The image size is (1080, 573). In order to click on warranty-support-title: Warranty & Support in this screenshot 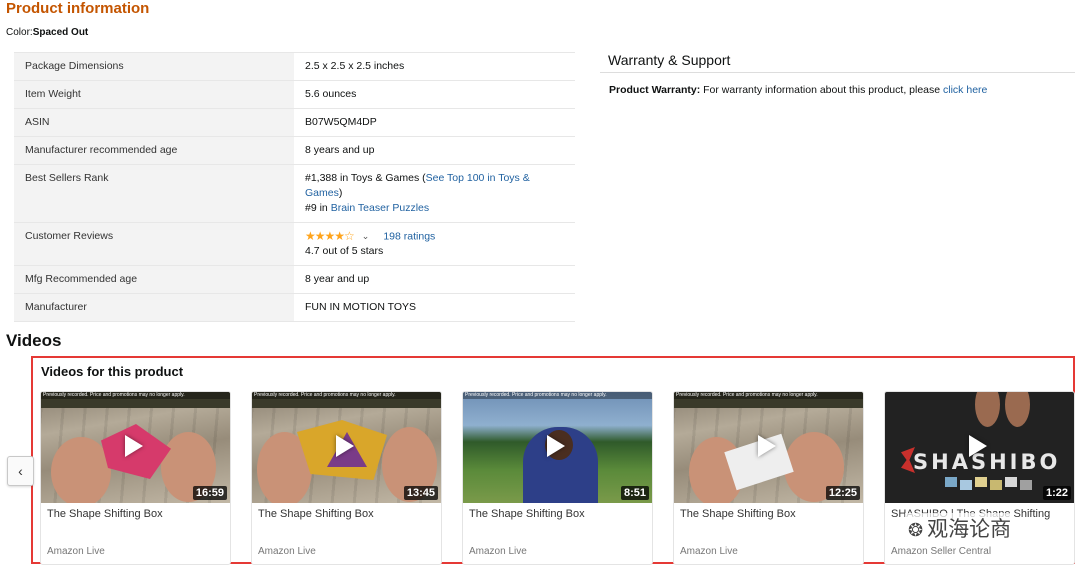, I will do `click(669, 60)`.